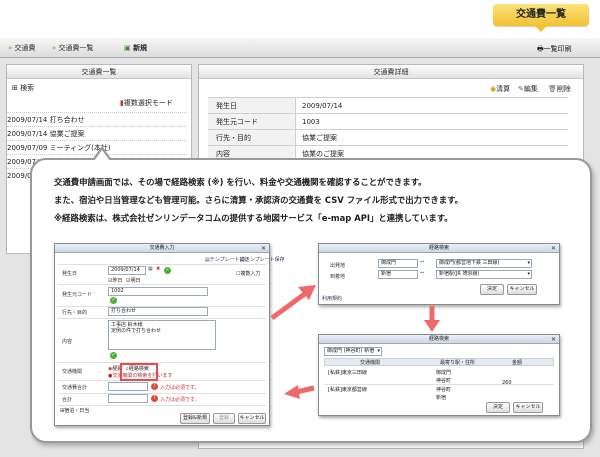  What do you see at coordinates (293, 303) in the screenshot?
I see `arrow-to-search` at bounding box center [293, 303].